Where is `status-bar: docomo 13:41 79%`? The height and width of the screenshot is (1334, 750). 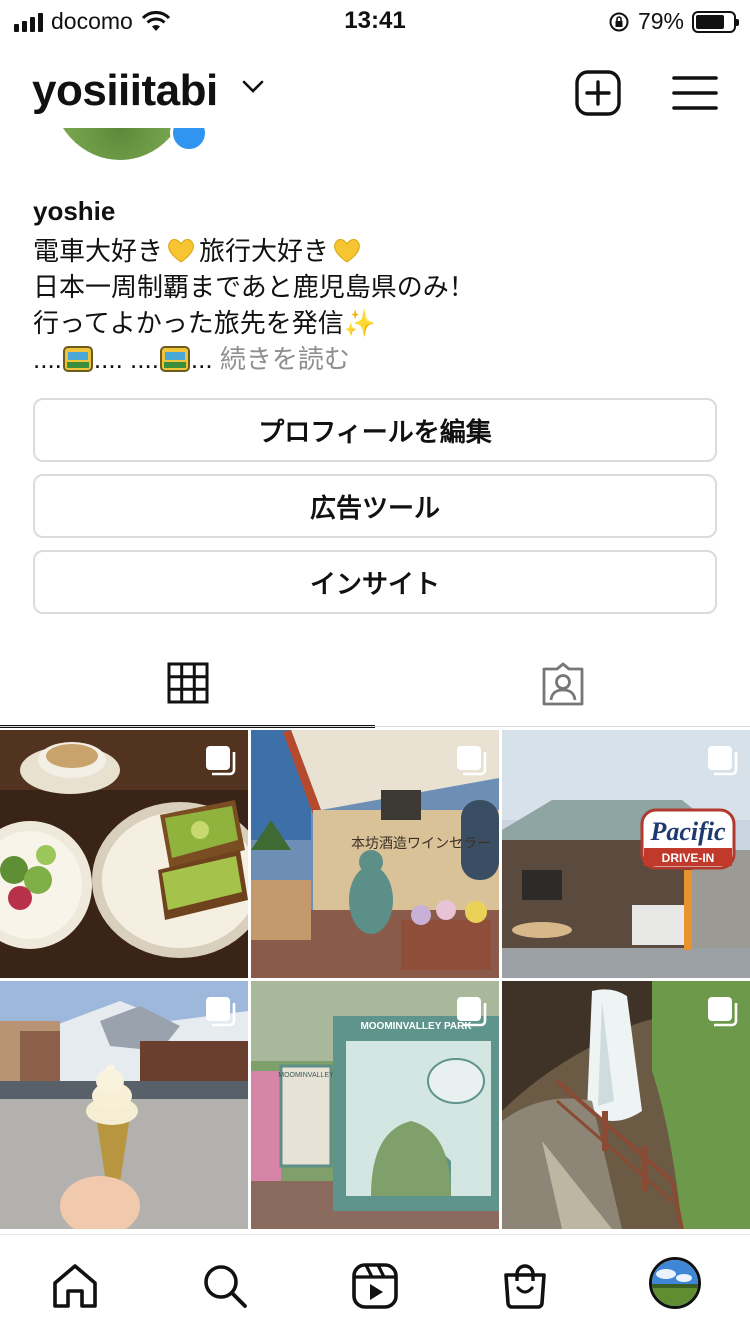 status-bar: docomo 13:41 79% is located at coordinates (375, 21).